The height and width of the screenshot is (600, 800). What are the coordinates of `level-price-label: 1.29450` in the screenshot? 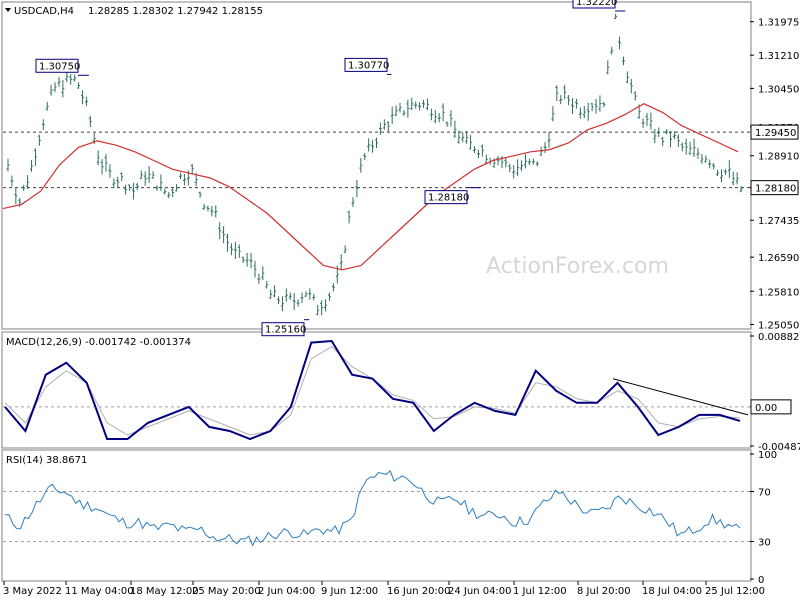 It's located at (775, 133).